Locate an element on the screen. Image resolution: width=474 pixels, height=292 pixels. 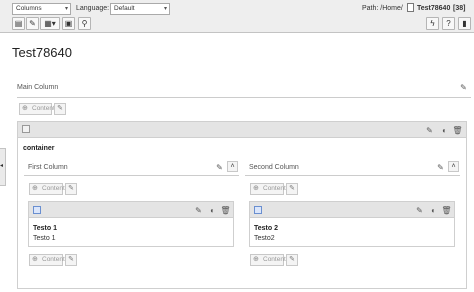
first-column-label: First Column is located at coordinates (48, 167).